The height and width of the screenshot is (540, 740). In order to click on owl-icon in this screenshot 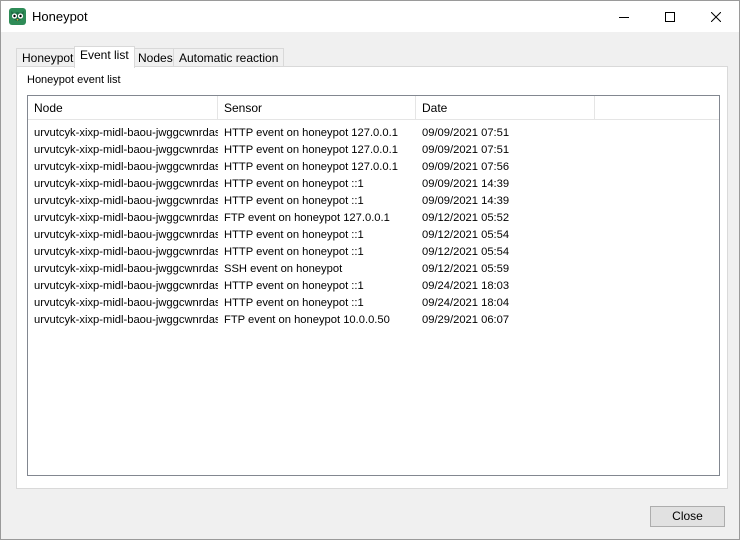, I will do `click(17, 16)`.